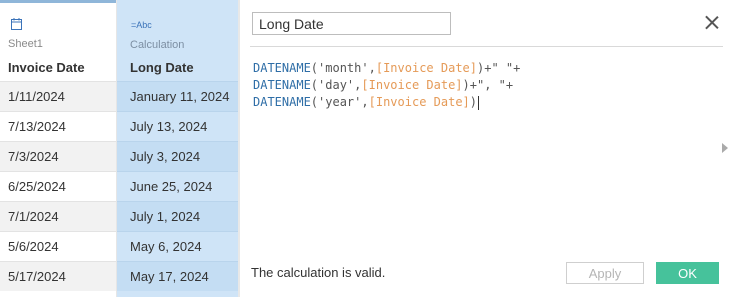 The width and height of the screenshot is (733, 297). What do you see at coordinates (177, 156) in the screenshot?
I see `table-cell: July 3, 2024` at bounding box center [177, 156].